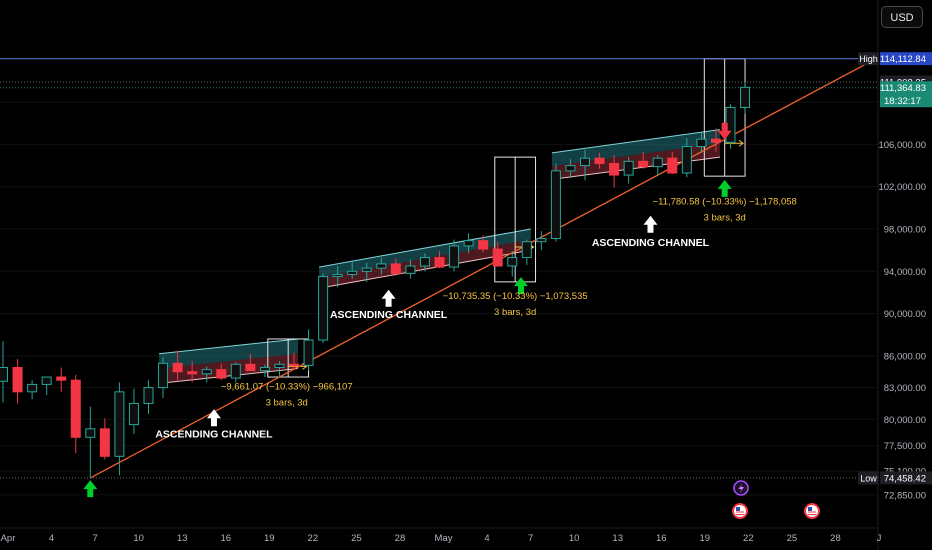 The image size is (932, 550). Describe the element at coordinates (905, 388) in the screenshot. I see `y-tick-label: 83,000.00` at that location.